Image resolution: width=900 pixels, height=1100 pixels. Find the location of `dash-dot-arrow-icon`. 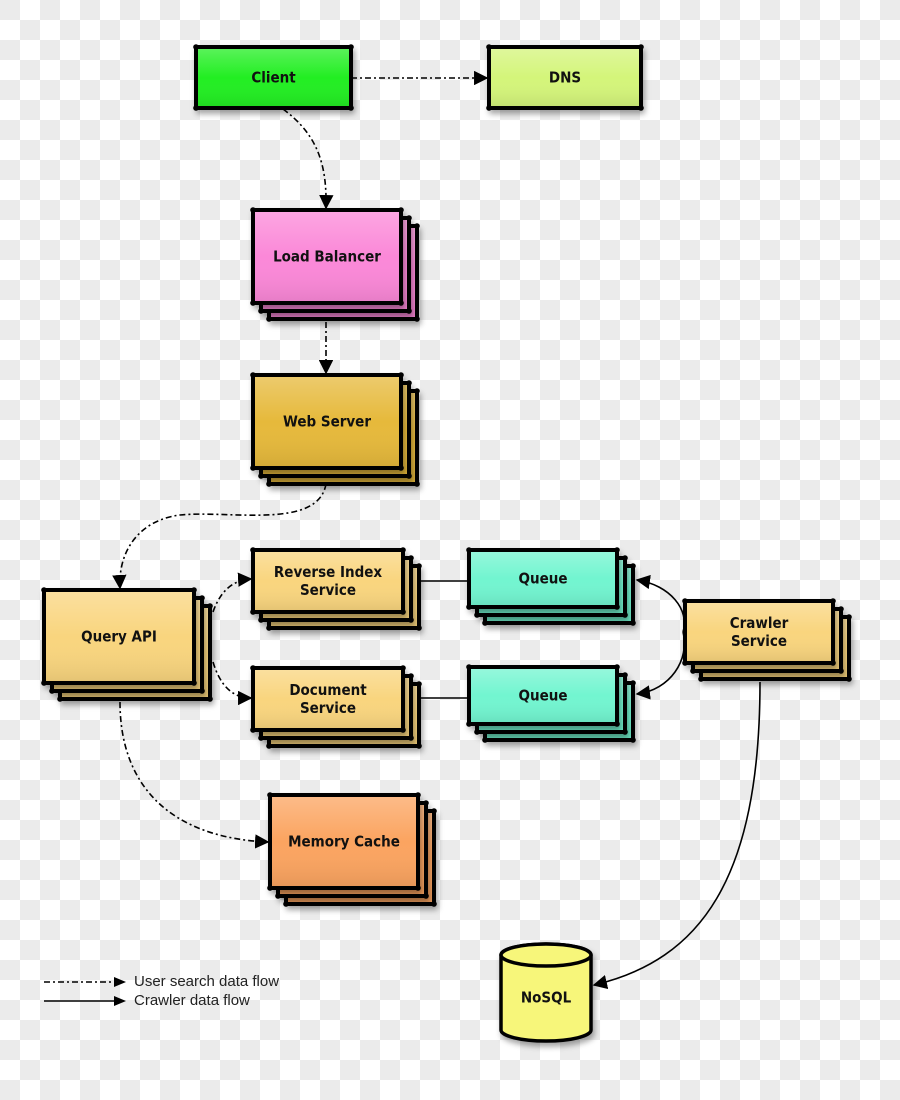

dash-dot-arrow-icon is located at coordinates (85, 981).